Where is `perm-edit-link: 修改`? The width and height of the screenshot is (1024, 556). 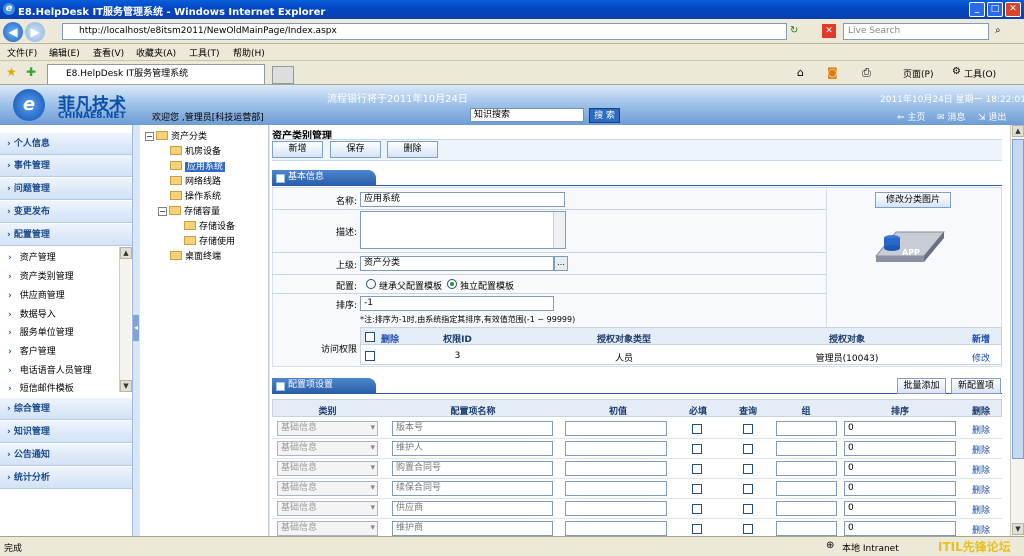 perm-edit-link: 修改 is located at coordinates (981, 357).